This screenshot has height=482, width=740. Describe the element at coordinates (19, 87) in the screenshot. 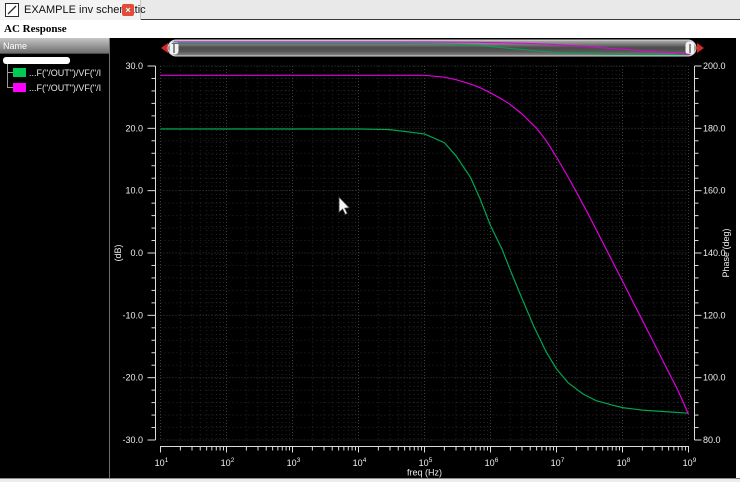

I see `phase-swatch-icon` at that location.